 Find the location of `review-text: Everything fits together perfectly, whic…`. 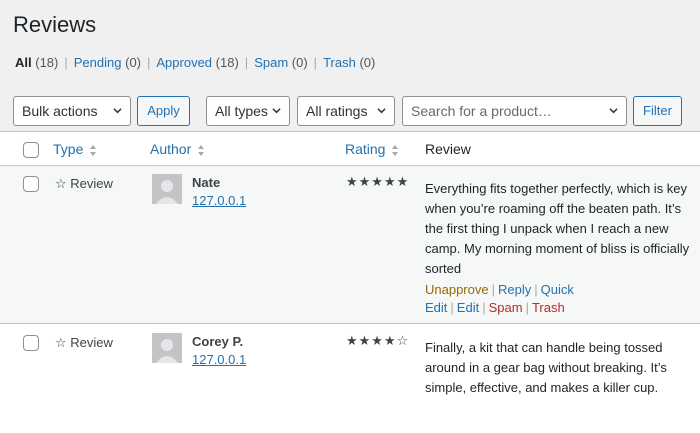

review-text: Everything fits together perfectly, whic… is located at coordinates (557, 228).